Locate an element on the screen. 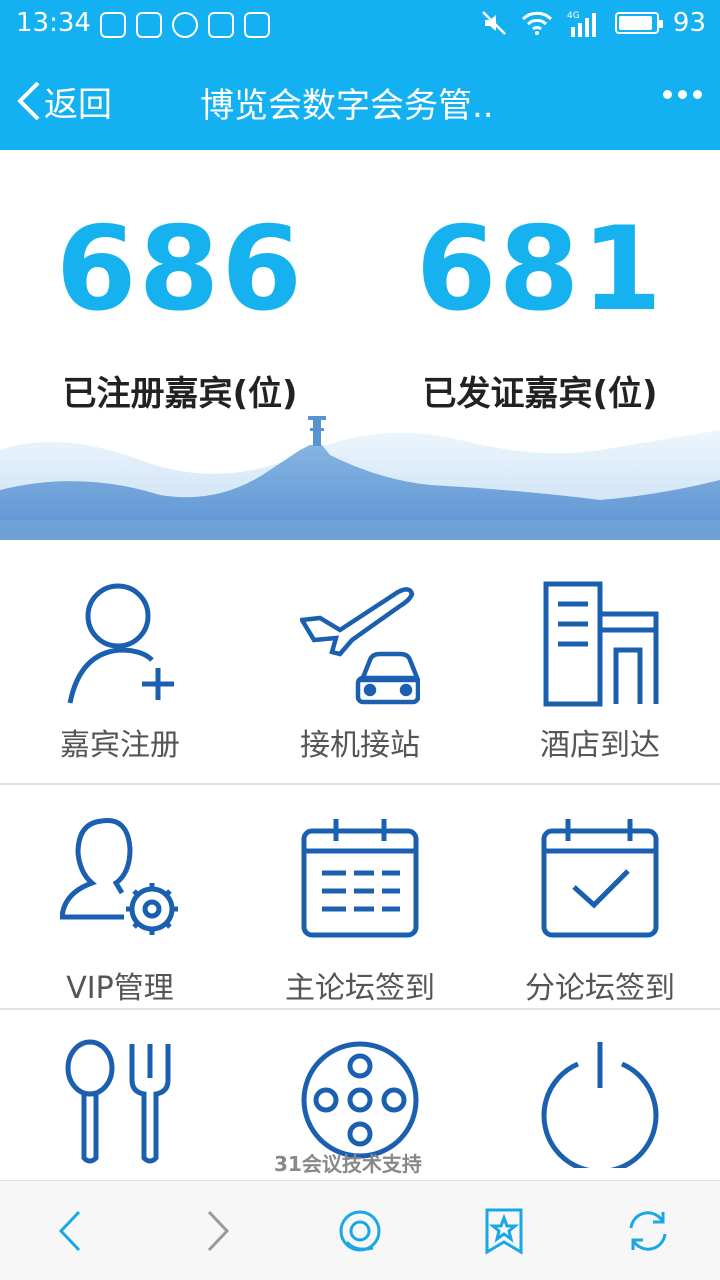 Image resolution: width=720 pixels, height=1280 pixels. tile-label: VIP管理 is located at coordinates (120, 988).